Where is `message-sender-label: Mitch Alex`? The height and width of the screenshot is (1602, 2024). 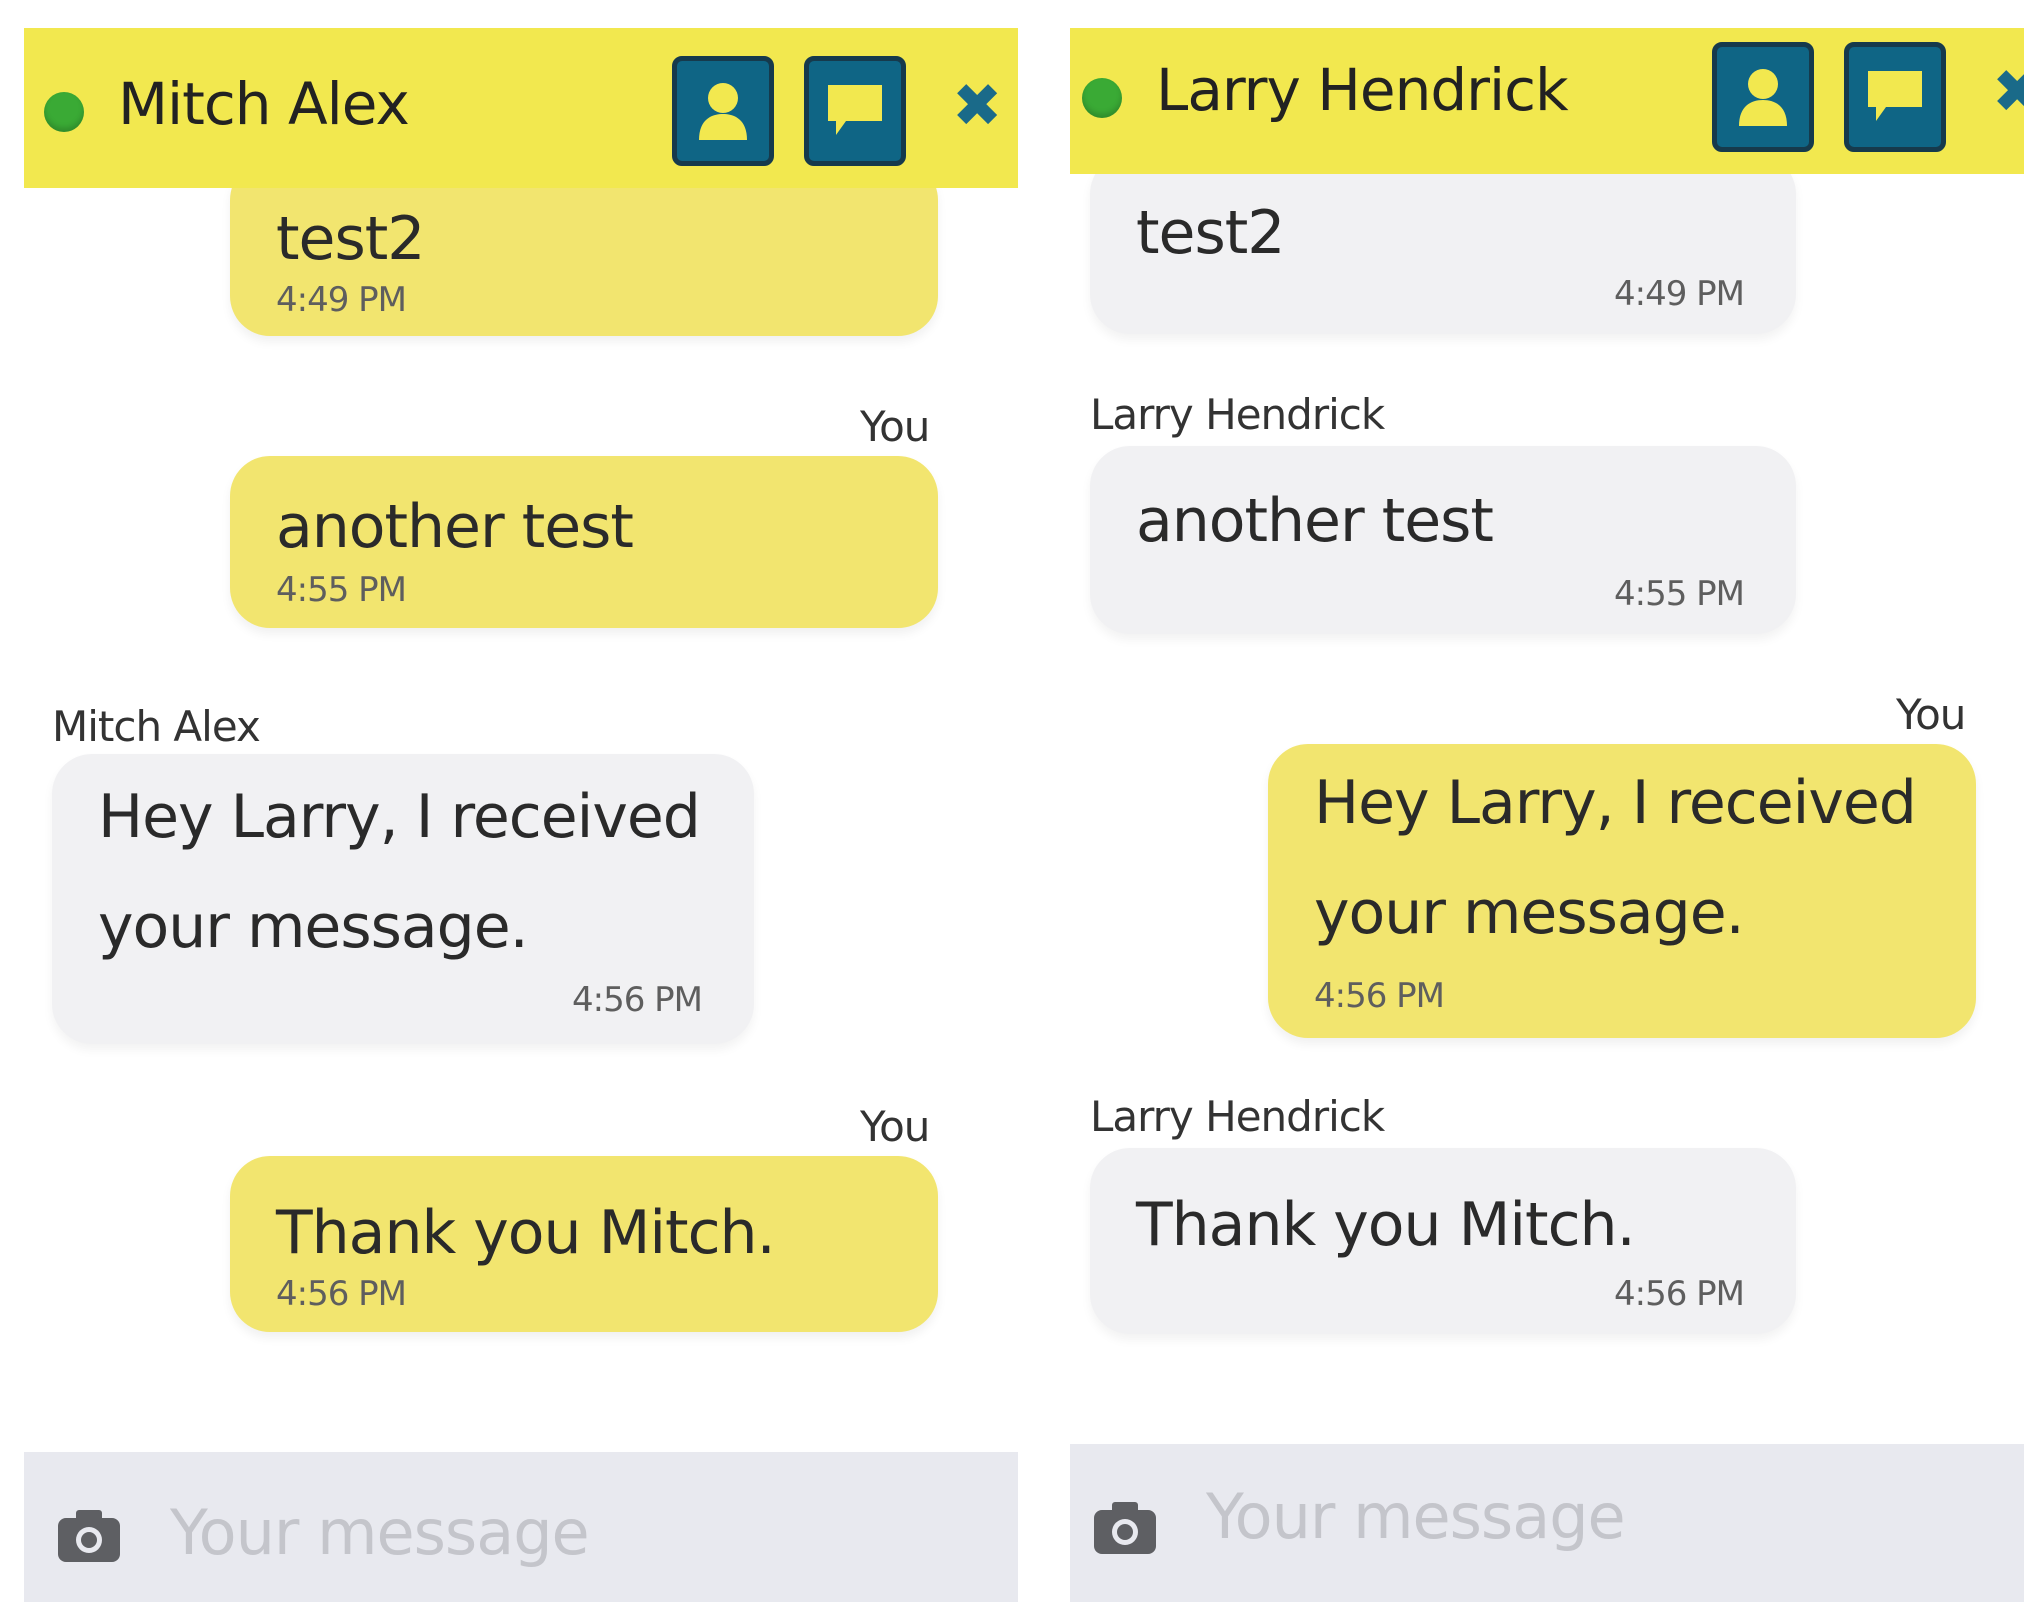 message-sender-label: Mitch Alex is located at coordinates (156, 726).